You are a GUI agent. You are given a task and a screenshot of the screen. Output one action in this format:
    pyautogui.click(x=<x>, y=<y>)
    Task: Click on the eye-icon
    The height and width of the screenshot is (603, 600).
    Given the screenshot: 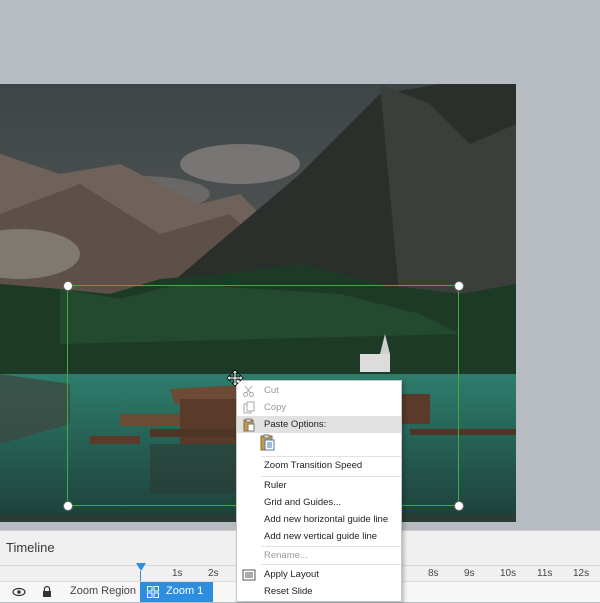 What is the action you would take?
    pyautogui.click(x=19, y=592)
    